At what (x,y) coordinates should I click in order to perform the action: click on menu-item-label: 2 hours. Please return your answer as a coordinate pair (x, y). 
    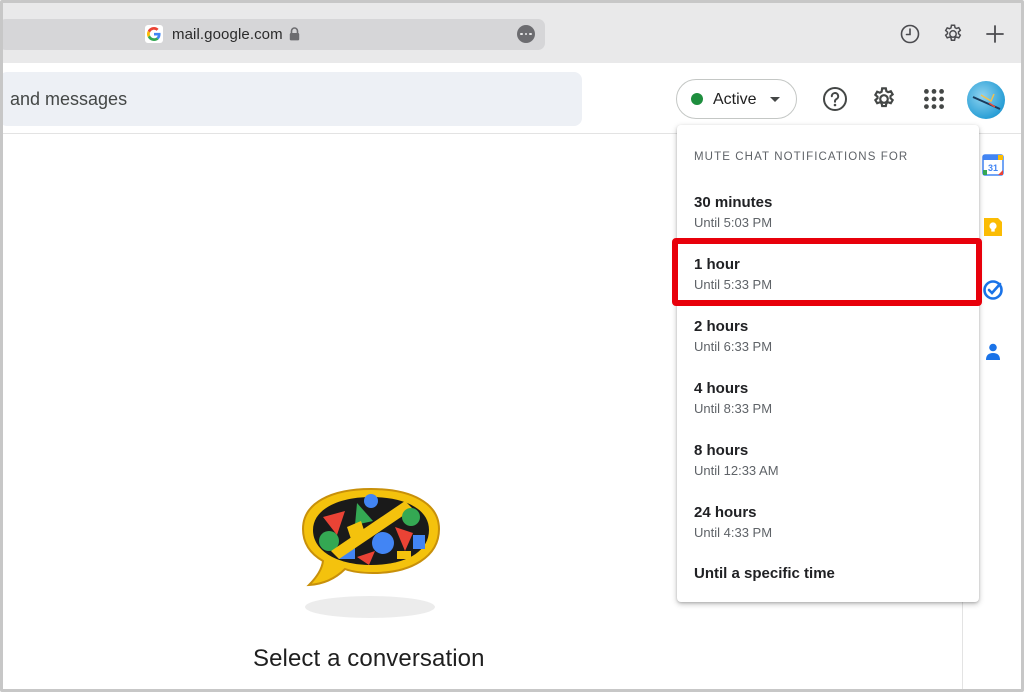
    Looking at the image, I should click on (721, 326).